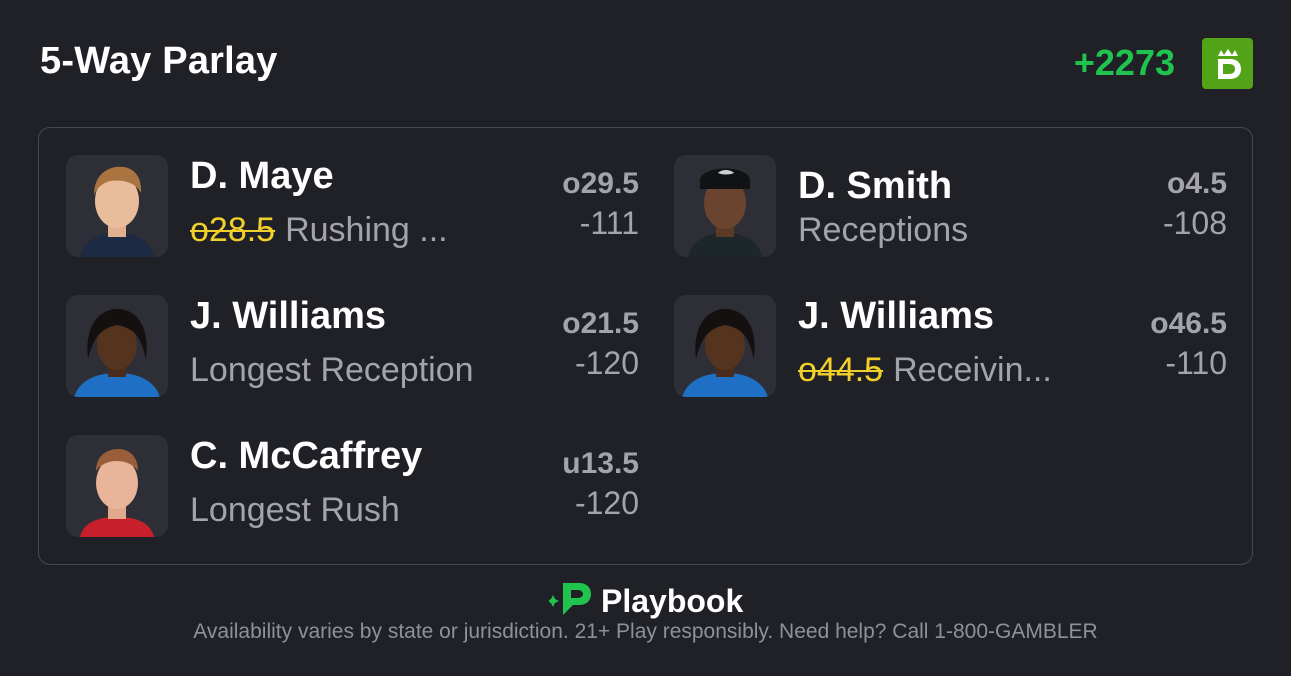  Describe the element at coordinates (352, 486) in the screenshot. I see `leg-row: C. McCaffrey Longest Rush u13.5 -120` at that location.